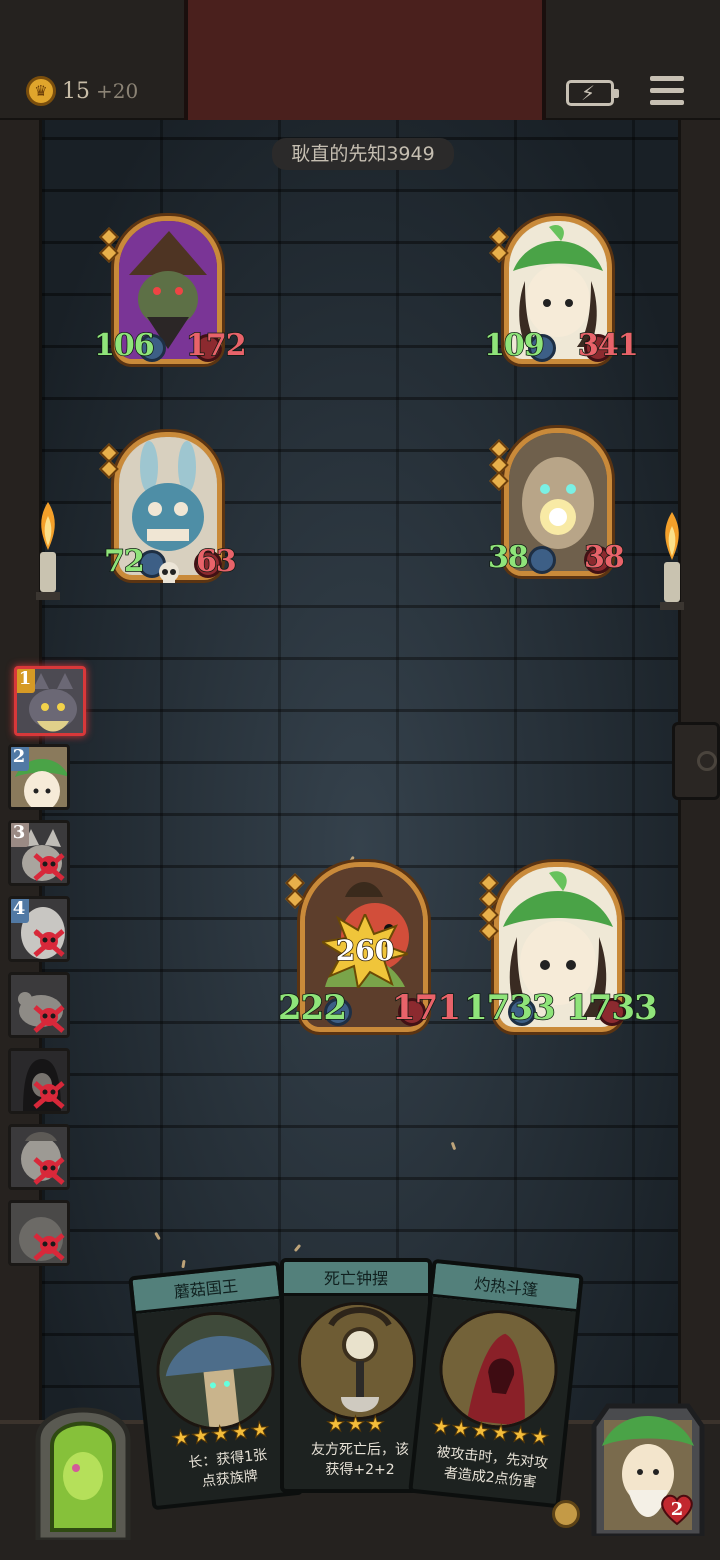  I want to click on health-value: 172, so click(216, 345).